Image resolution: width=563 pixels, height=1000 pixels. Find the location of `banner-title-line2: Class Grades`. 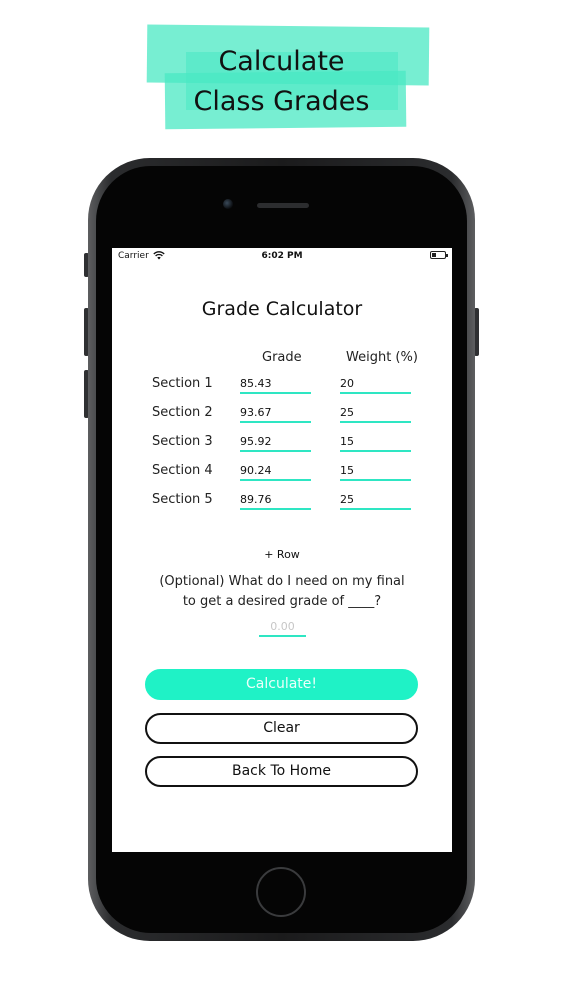

banner-title-line2: Class Grades is located at coordinates (281, 101).